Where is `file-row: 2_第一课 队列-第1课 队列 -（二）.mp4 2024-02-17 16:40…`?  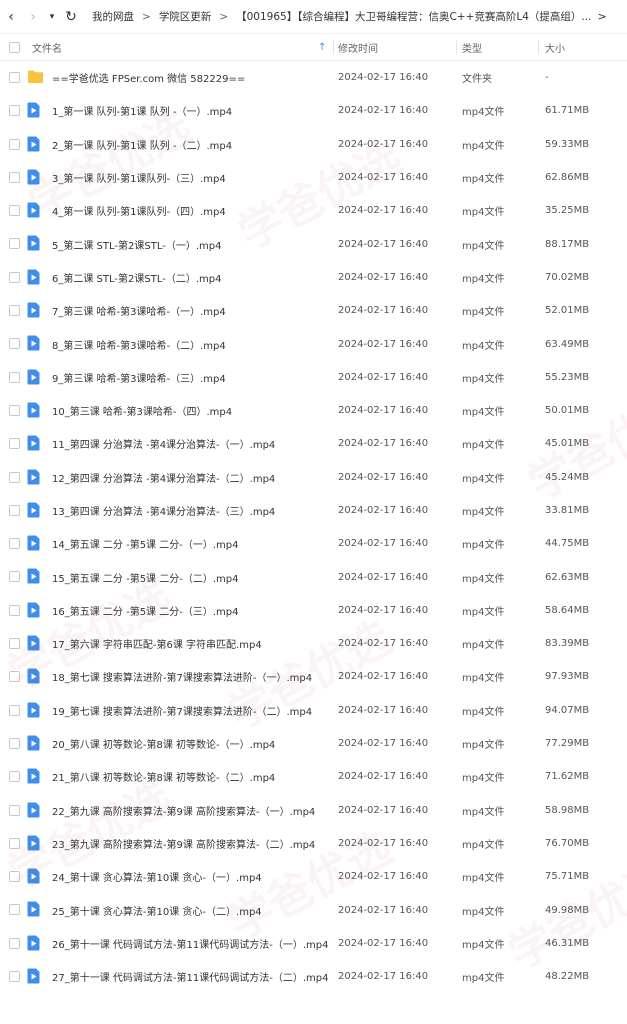
file-row: 2_第一课 队列-第1课 队列 -（二）.mp4 2024-02-17 16:40… is located at coordinates (313, 144).